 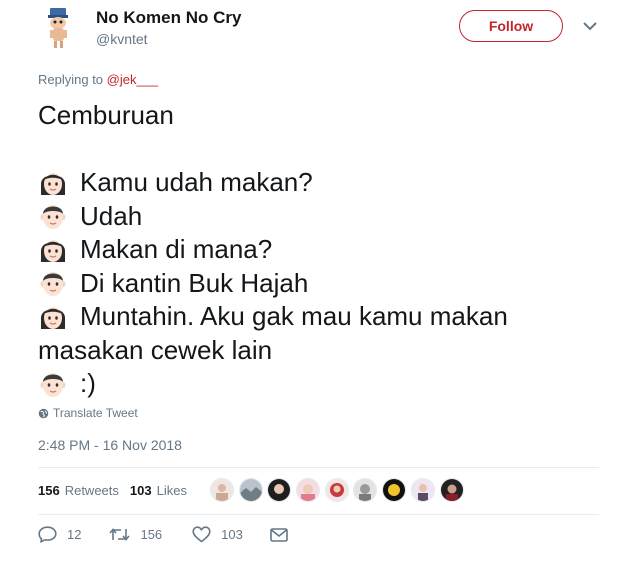 I want to click on envelope-icon, so click(x=279, y=534).